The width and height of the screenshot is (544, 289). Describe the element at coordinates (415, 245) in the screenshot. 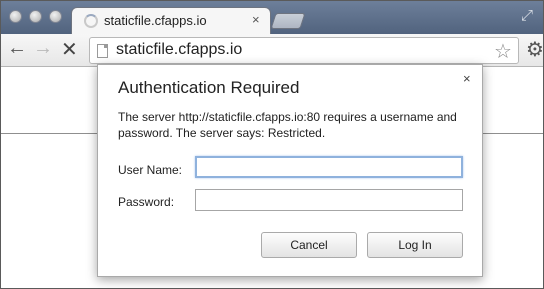

I see `login-button: Log In` at that location.